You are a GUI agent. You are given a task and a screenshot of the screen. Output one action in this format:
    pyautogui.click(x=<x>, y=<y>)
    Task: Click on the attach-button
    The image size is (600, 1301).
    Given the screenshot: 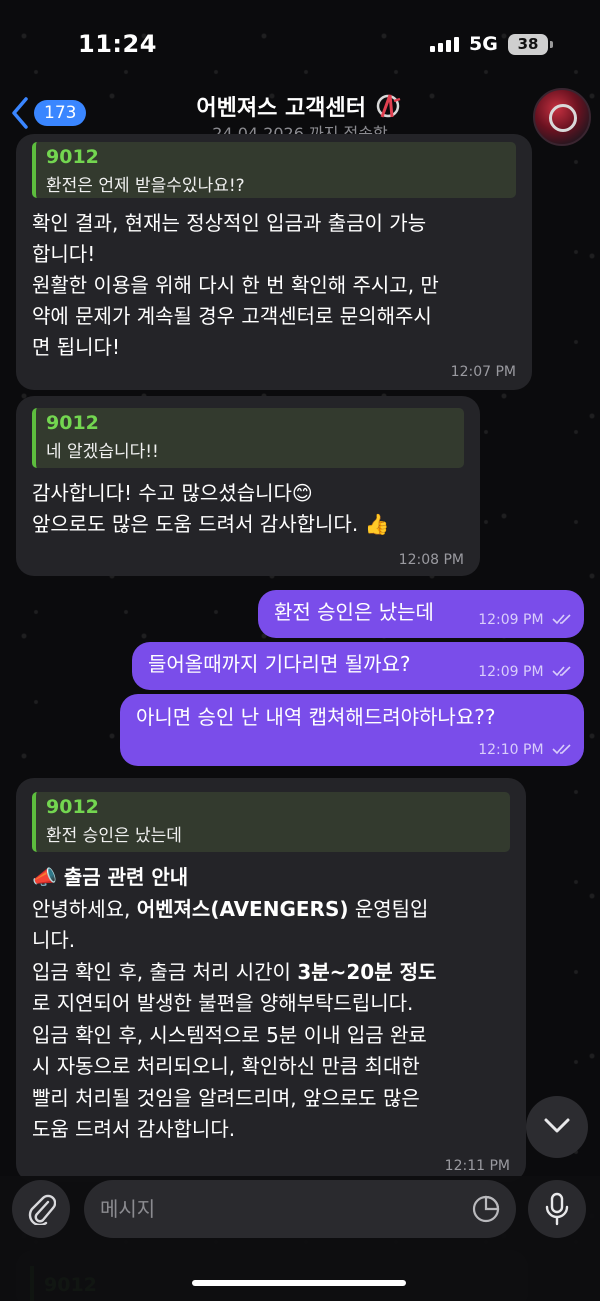 What is the action you would take?
    pyautogui.click(x=41, y=1209)
    